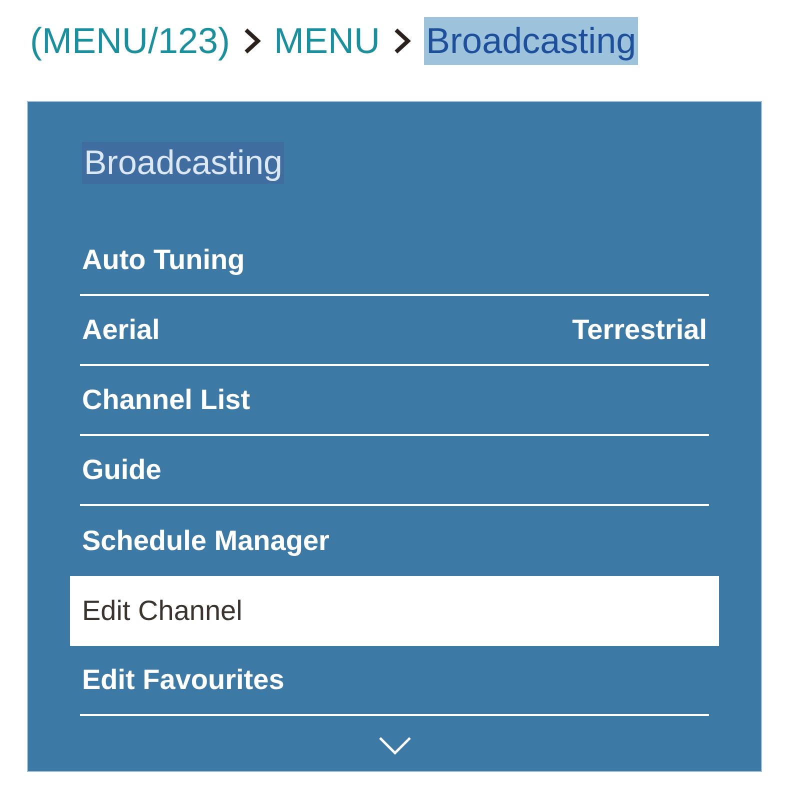  What do you see at coordinates (394, 611) in the screenshot?
I see `settings-option: Edit Channel` at bounding box center [394, 611].